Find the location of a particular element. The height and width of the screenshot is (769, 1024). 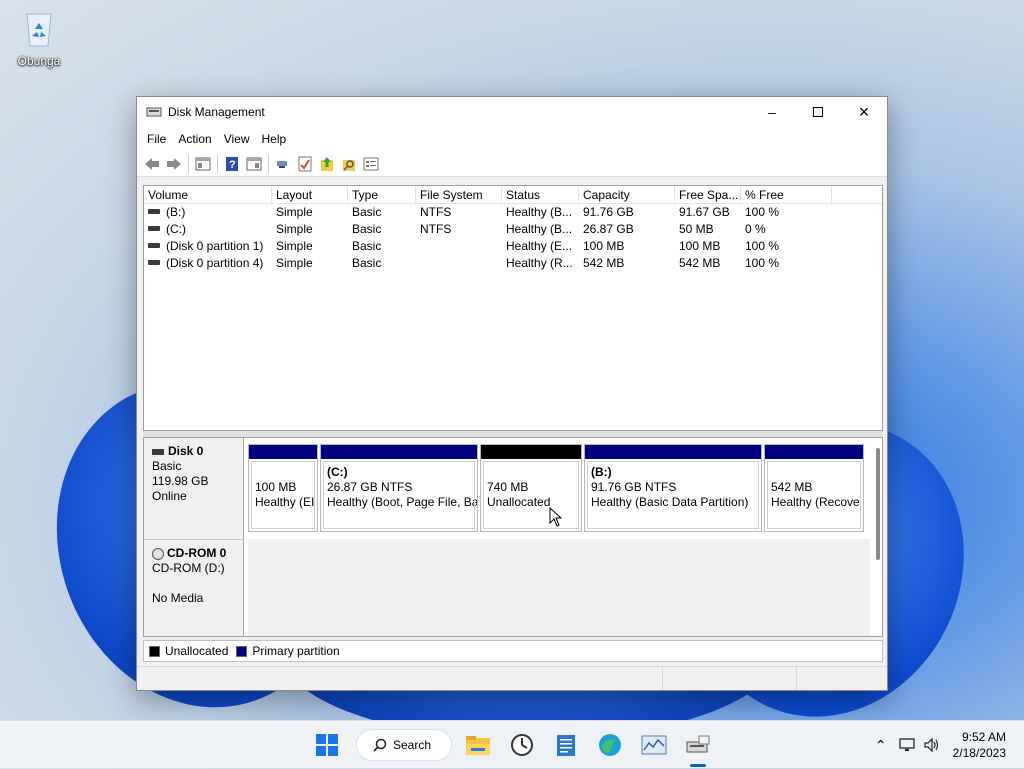

clock-app-button is located at coordinates (522, 745).